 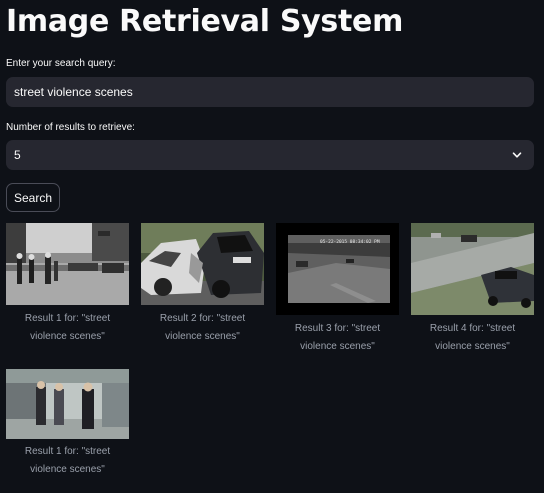 I want to click on result-caption: Result 2 for: "street violence scenes", so click(x=202, y=328).